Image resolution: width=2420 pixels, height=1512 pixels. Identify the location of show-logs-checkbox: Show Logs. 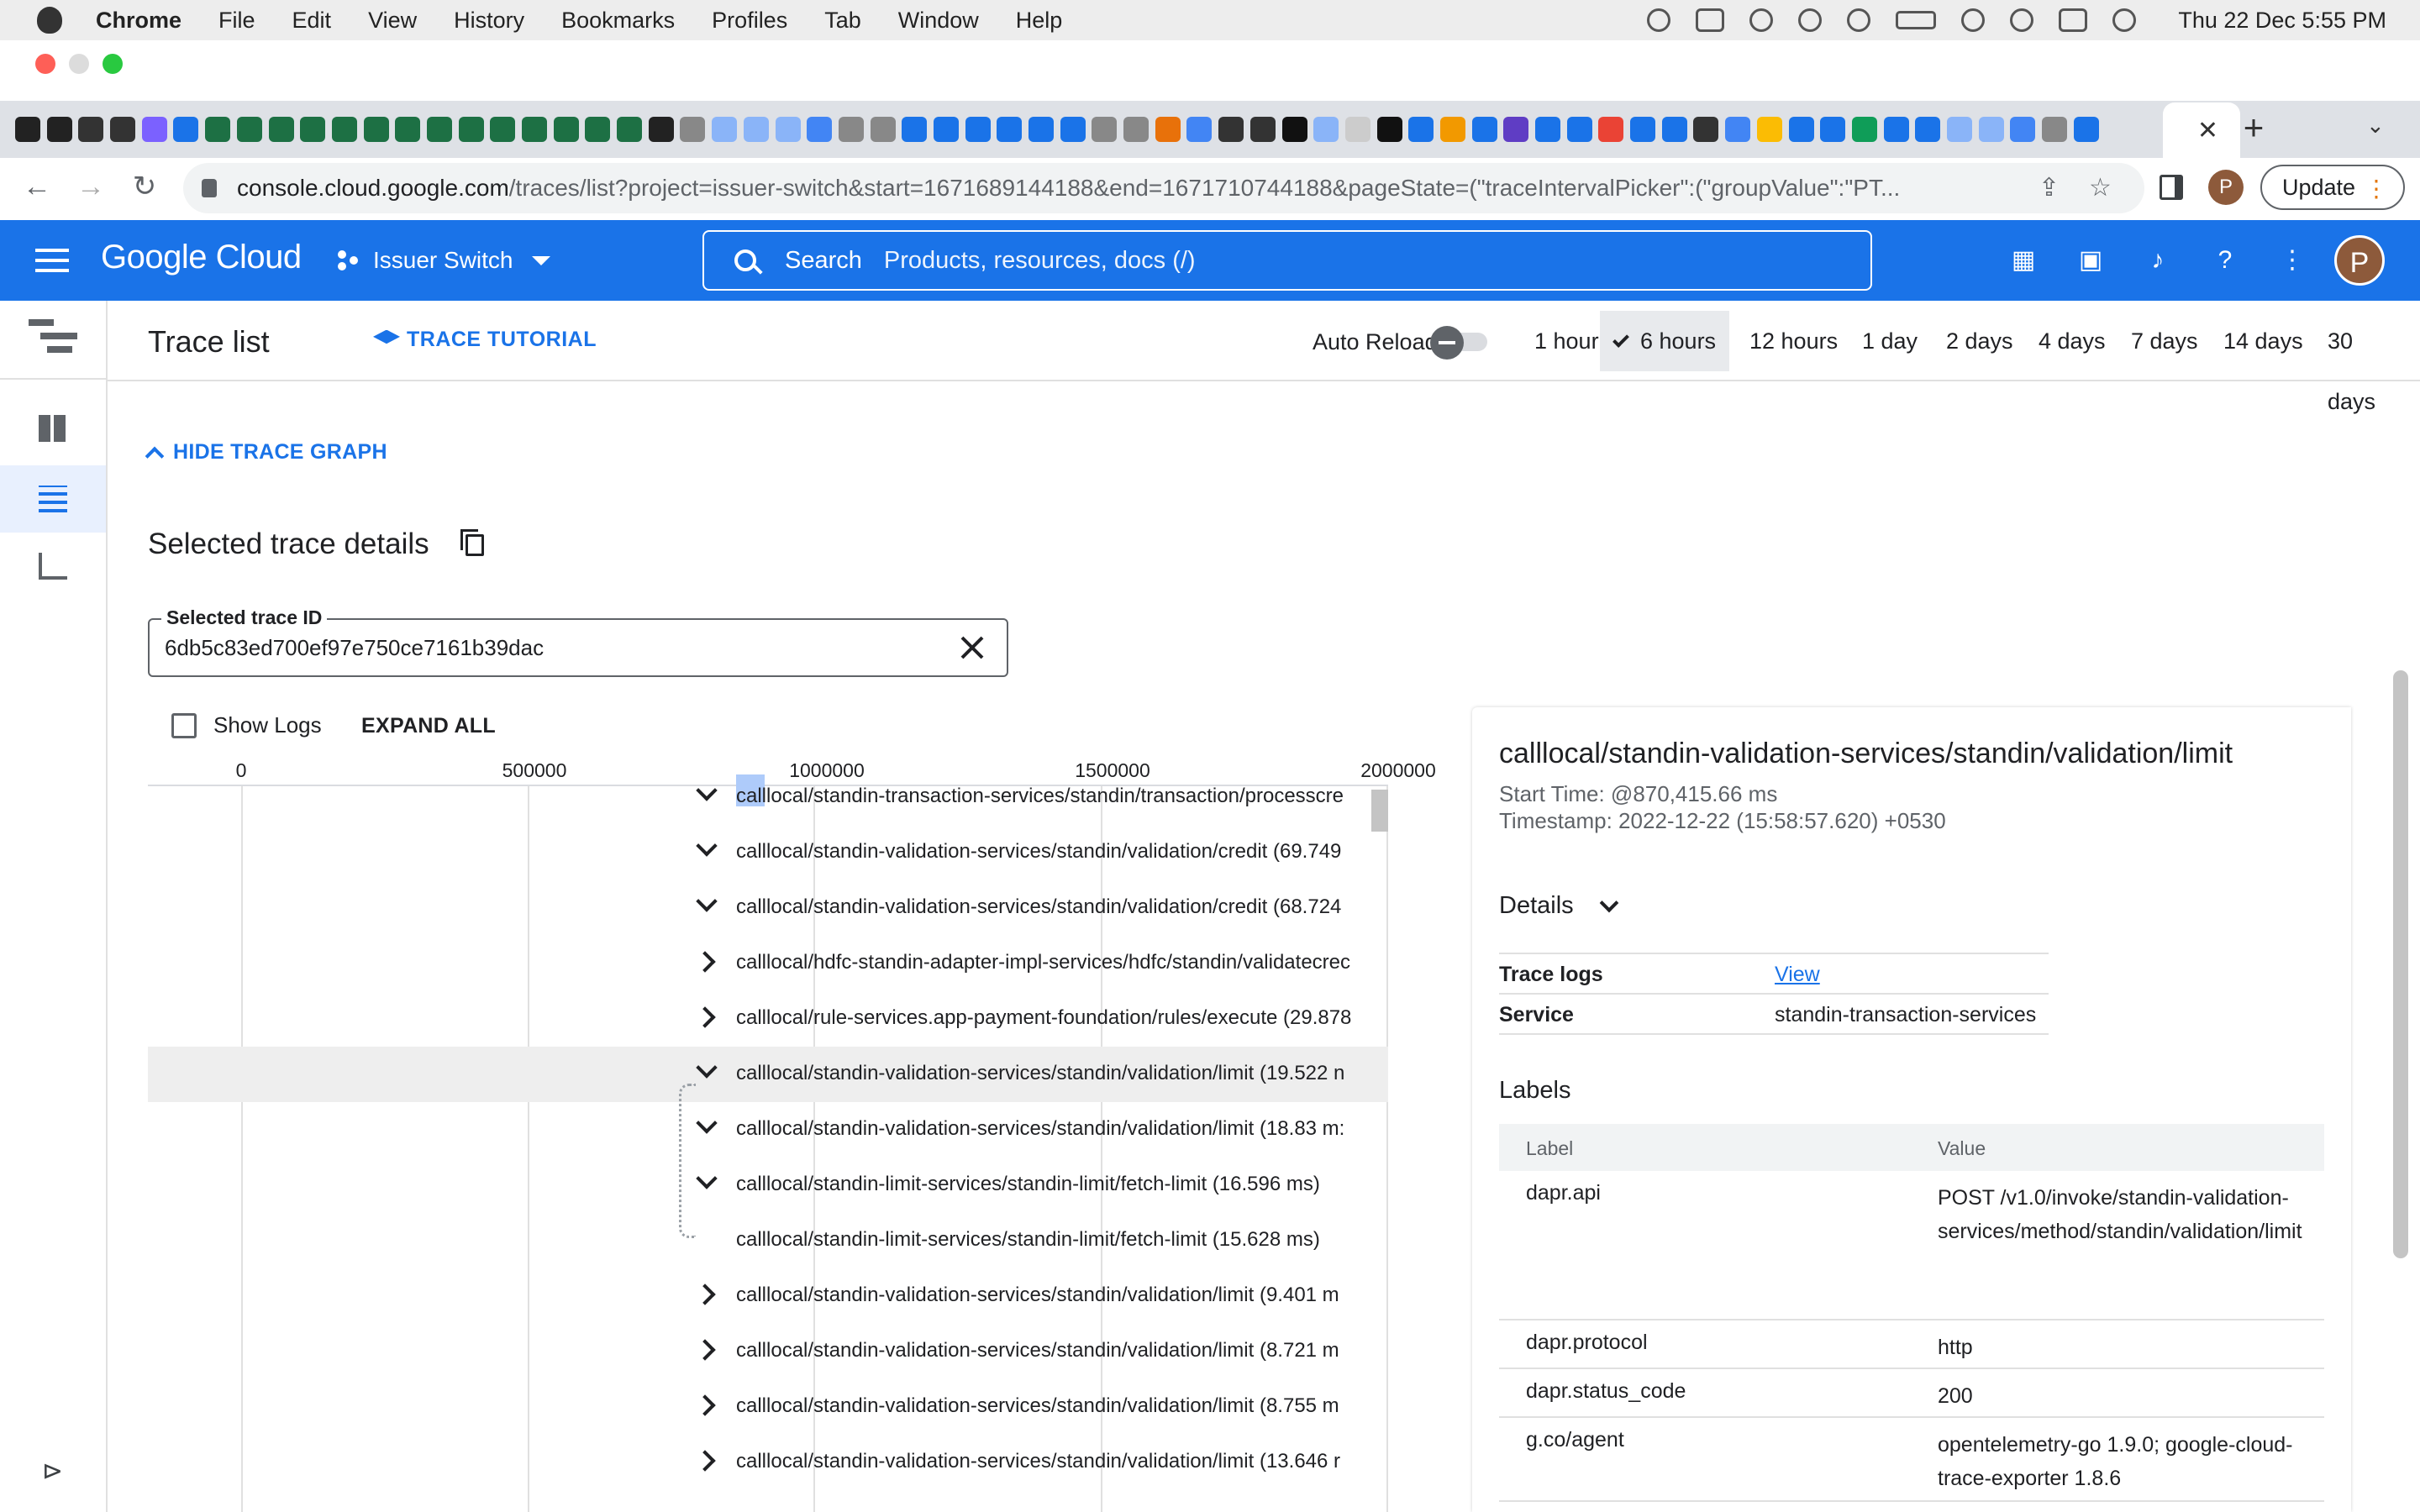
(247, 725).